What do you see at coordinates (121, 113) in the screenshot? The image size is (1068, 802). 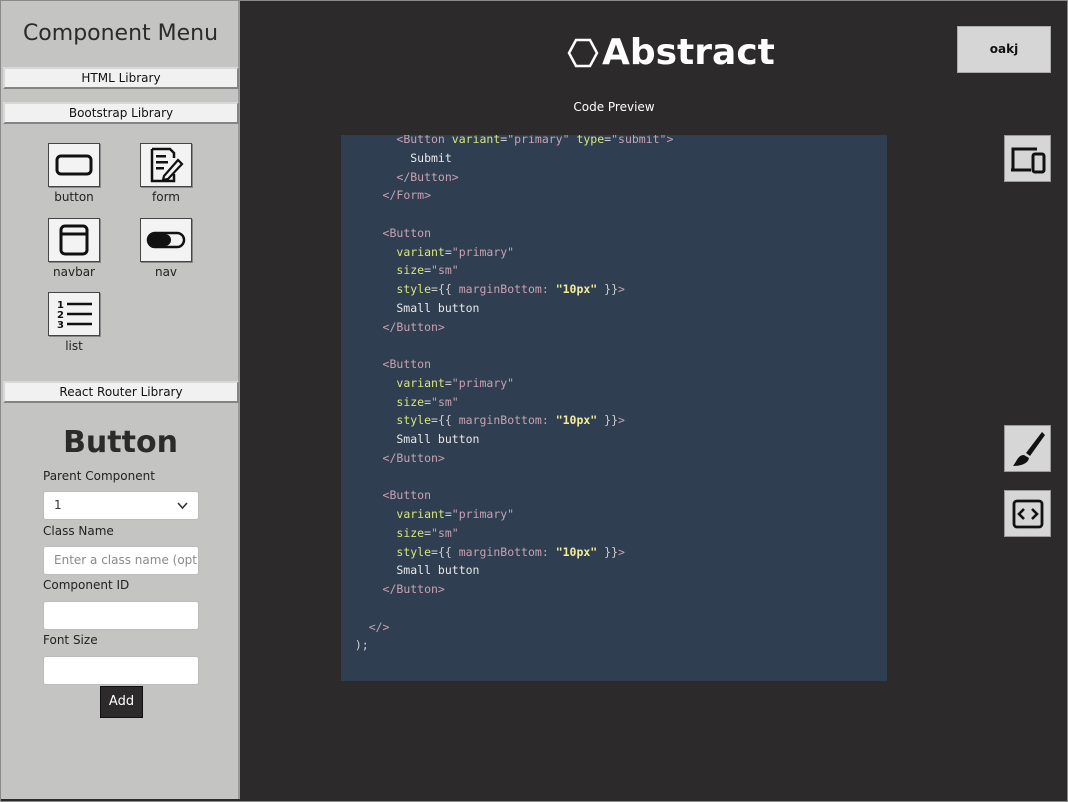 I see `bootstrap-library-button: Bootstrap Library` at bounding box center [121, 113].